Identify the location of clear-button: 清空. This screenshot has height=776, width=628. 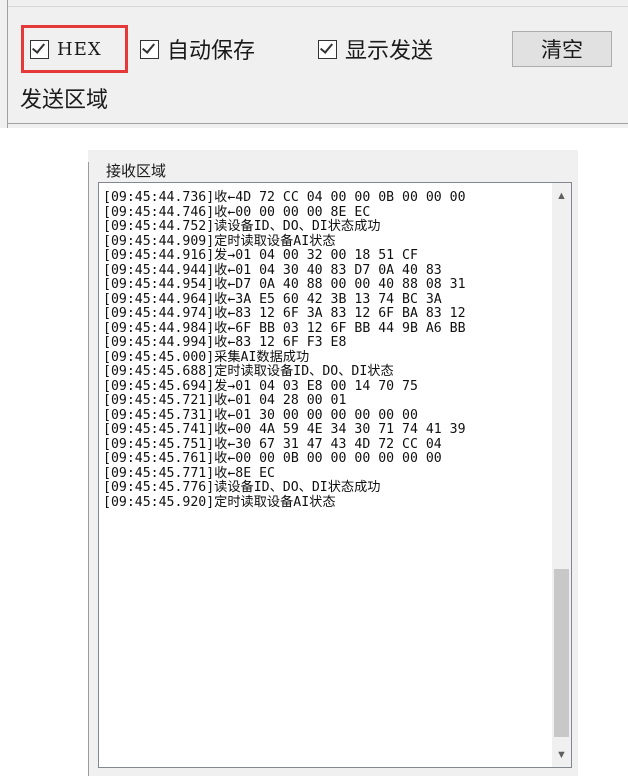
(562, 49).